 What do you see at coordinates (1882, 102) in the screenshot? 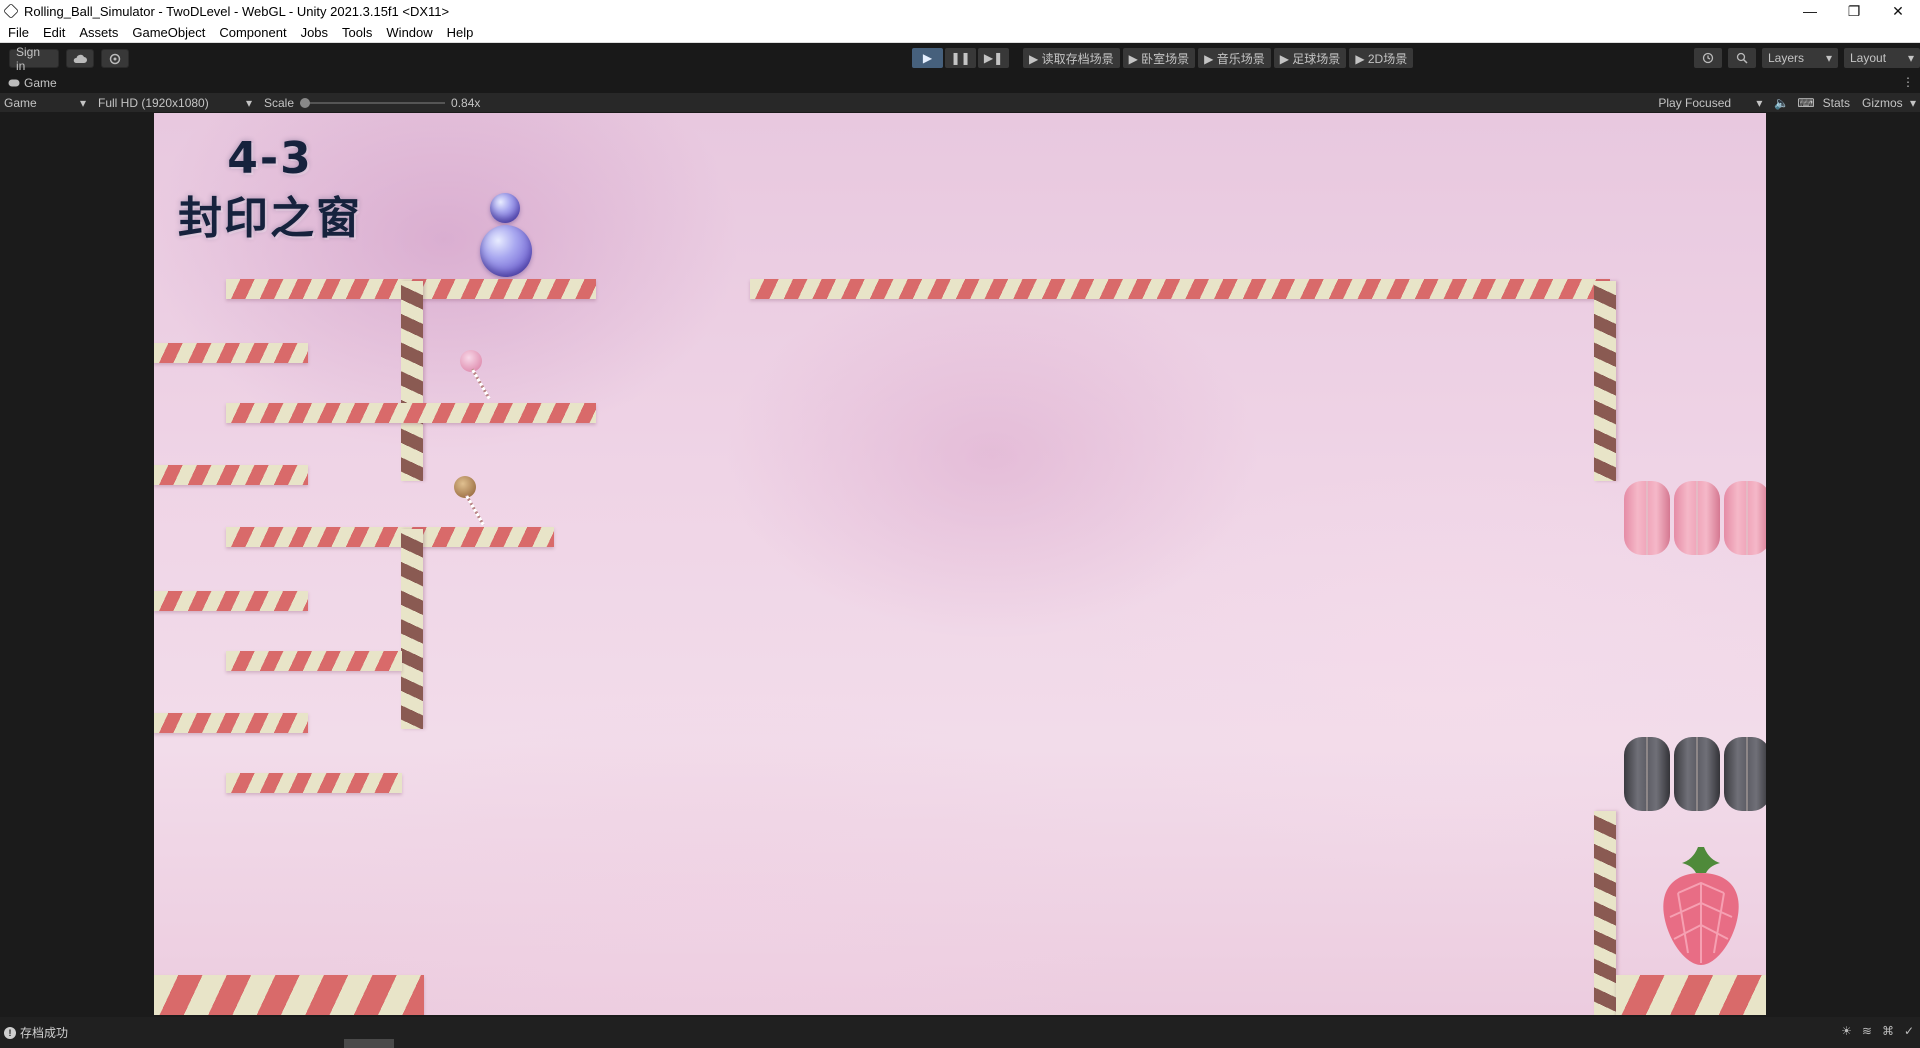
I see `gizmos-label: Gizmos` at bounding box center [1882, 102].